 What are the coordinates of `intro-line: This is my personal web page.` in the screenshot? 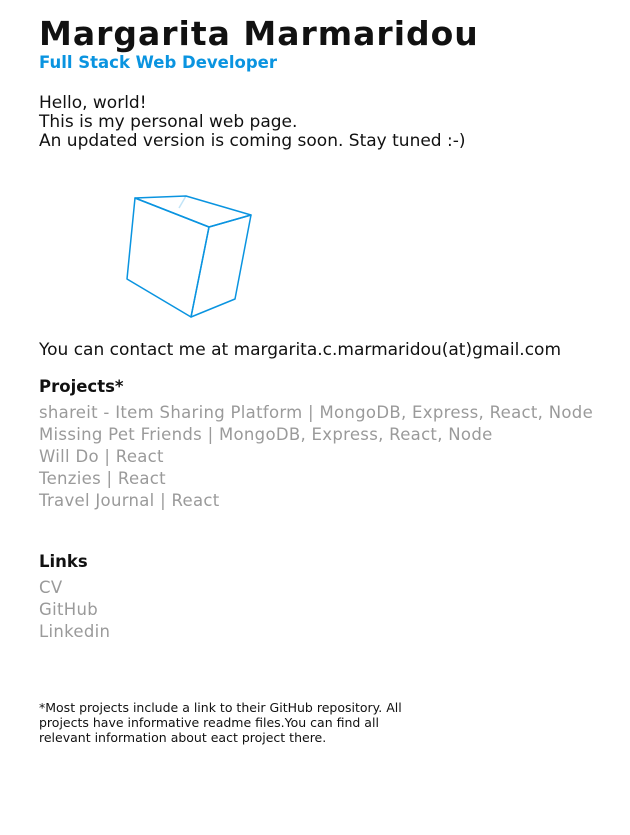 It's located at (168, 122).